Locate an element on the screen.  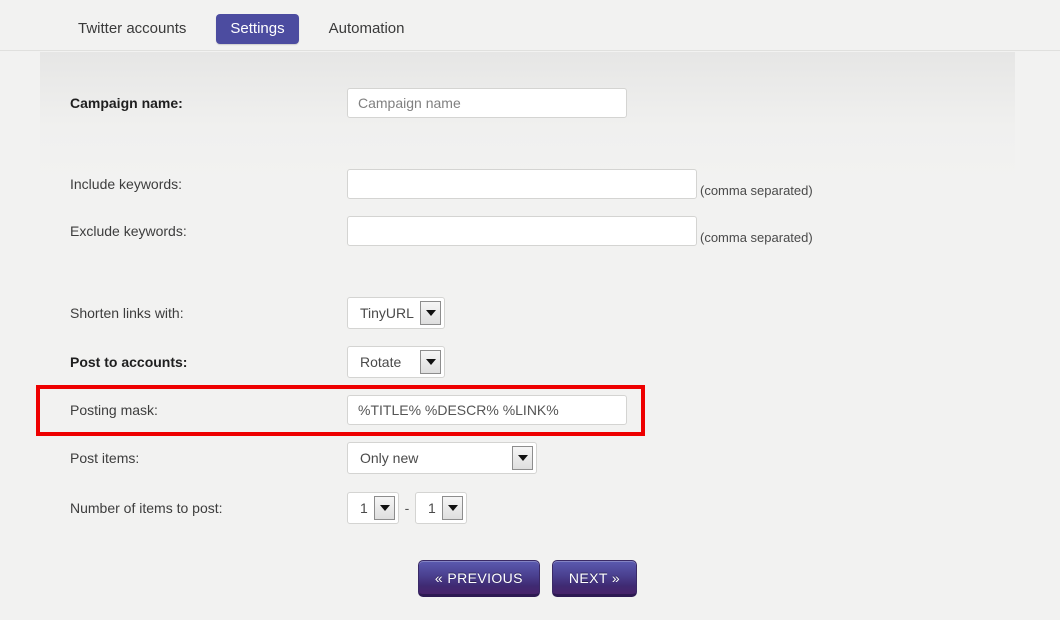
label-campaign-name: Campaign name: is located at coordinates (126, 103).